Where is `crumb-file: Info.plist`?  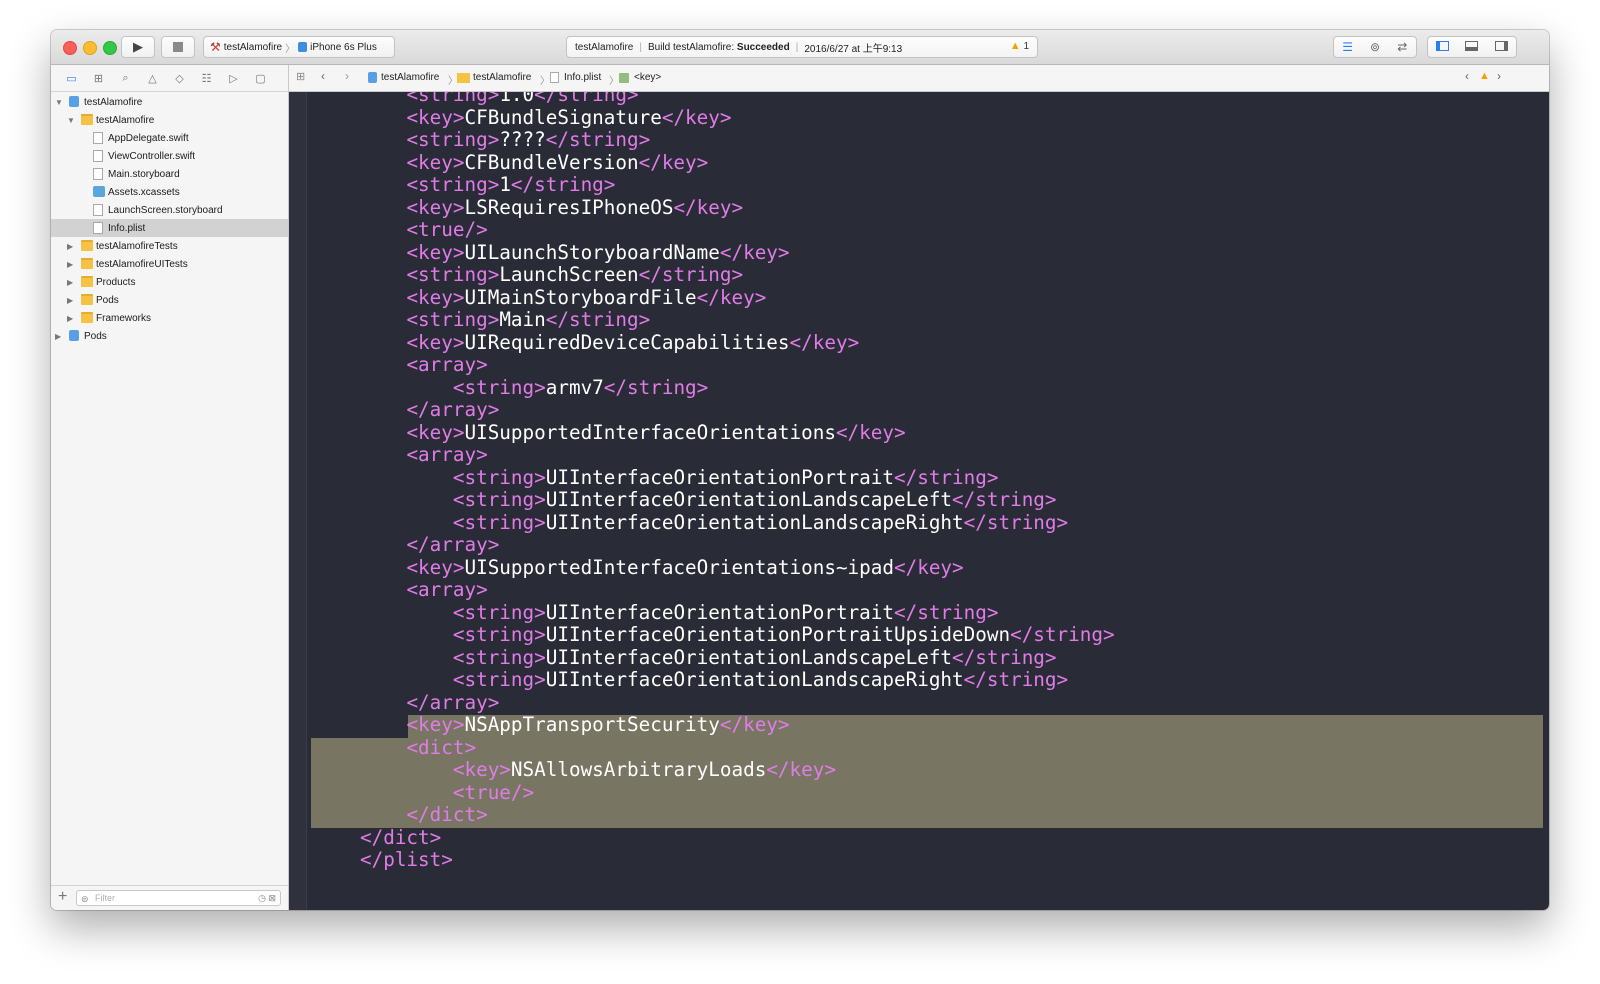 crumb-file: Info.plist is located at coordinates (582, 77).